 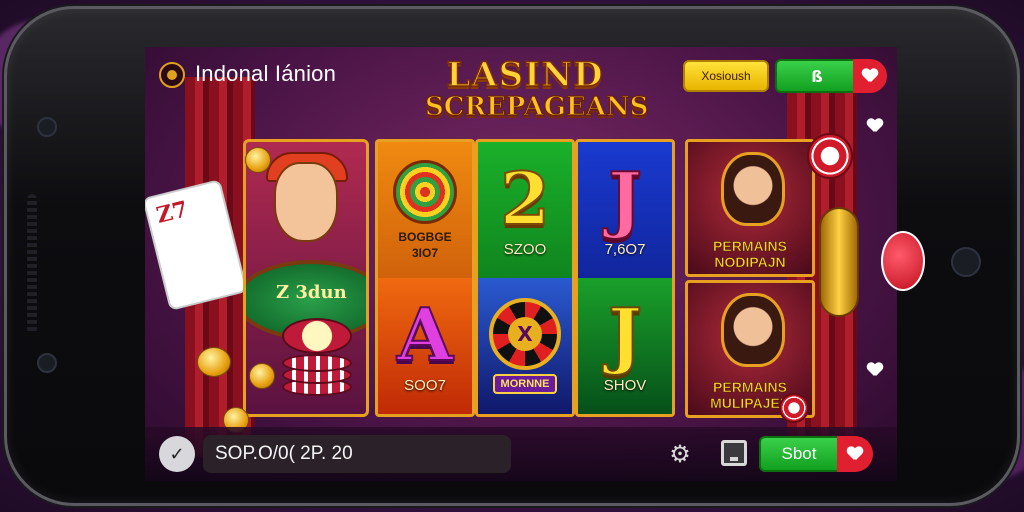 I want to click on check-icon: ✓, so click(x=177, y=454).